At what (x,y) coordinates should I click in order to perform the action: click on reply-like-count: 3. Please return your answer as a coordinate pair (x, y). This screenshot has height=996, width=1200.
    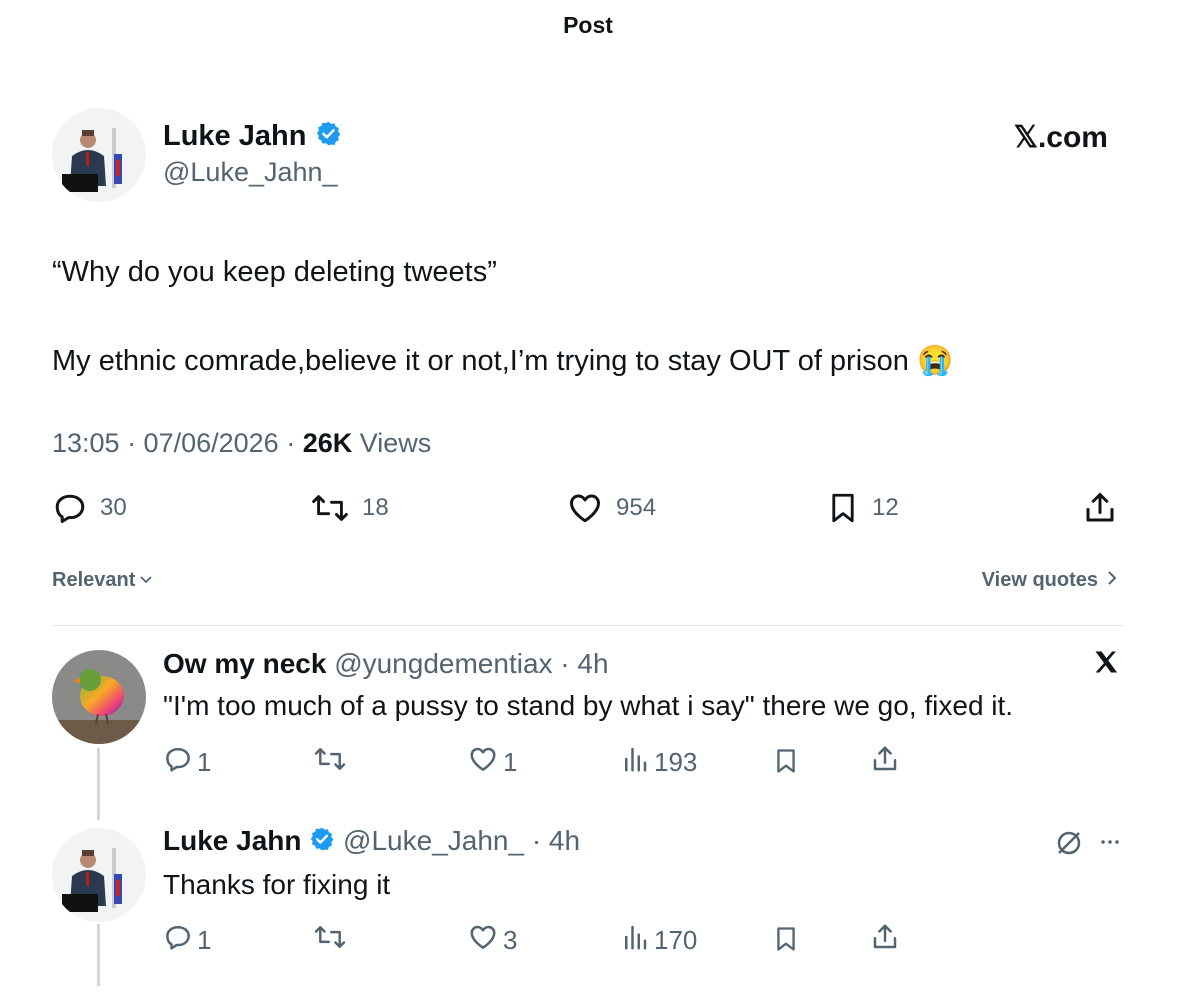
    Looking at the image, I should click on (510, 940).